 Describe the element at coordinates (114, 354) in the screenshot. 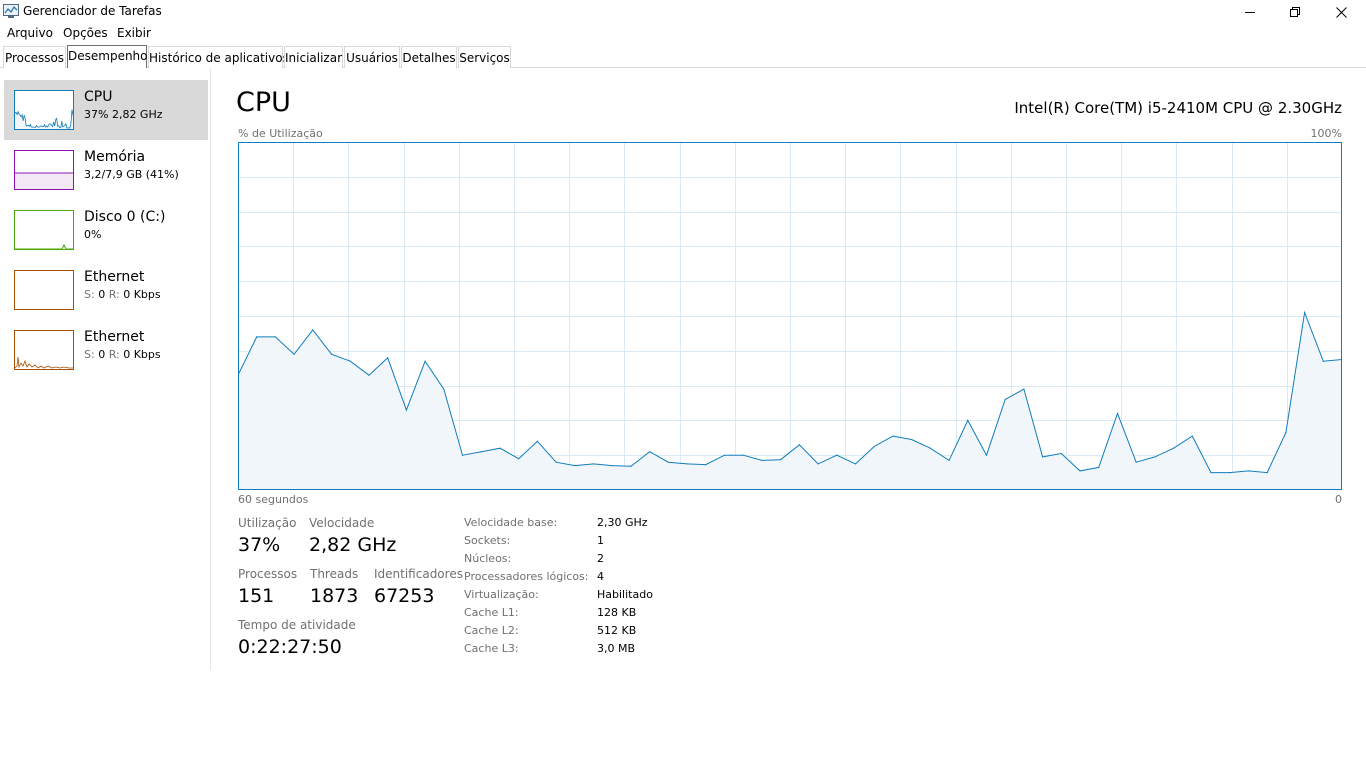

I see `receive-label: R:` at that location.